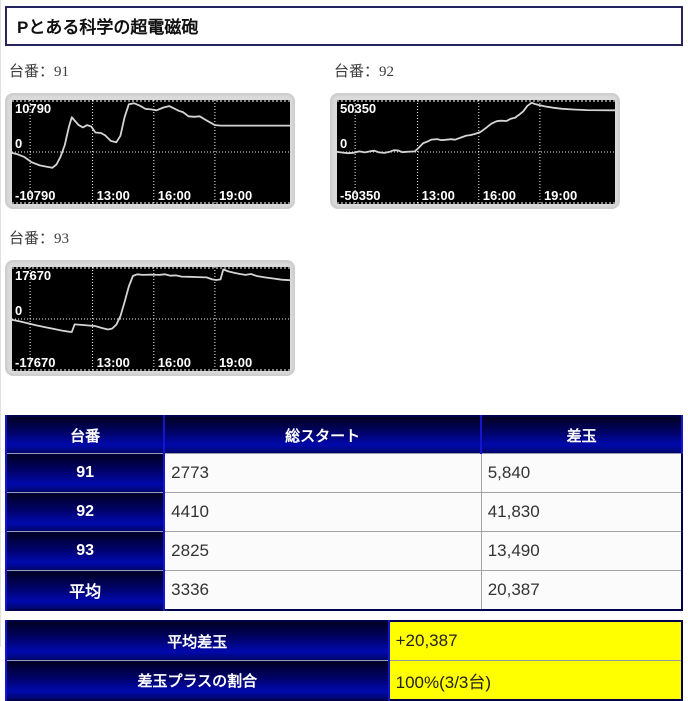 The width and height of the screenshot is (688, 701). I want to click on svg-text: 10790, so click(33, 108).